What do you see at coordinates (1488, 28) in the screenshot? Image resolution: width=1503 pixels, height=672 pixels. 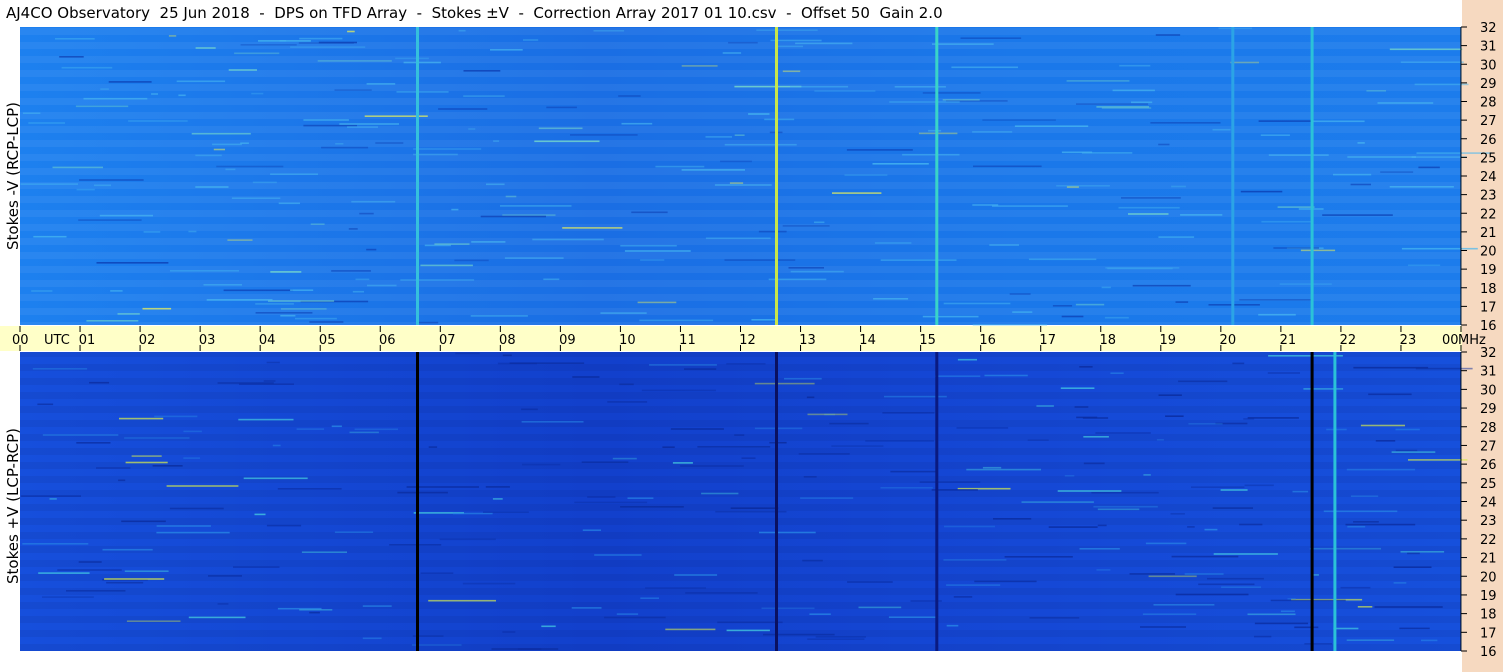 I see `top-y-tick-label-32: 32` at bounding box center [1488, 28].